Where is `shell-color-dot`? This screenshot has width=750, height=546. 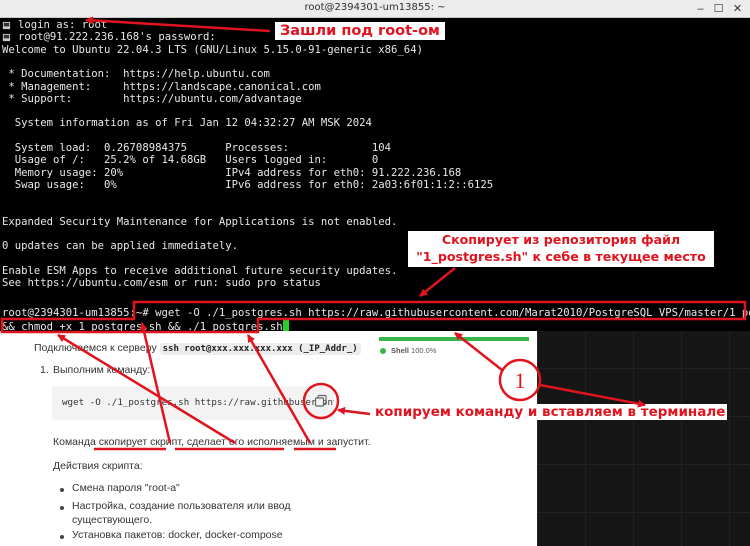
shell-color-dot is located at coordinates (383, 351).